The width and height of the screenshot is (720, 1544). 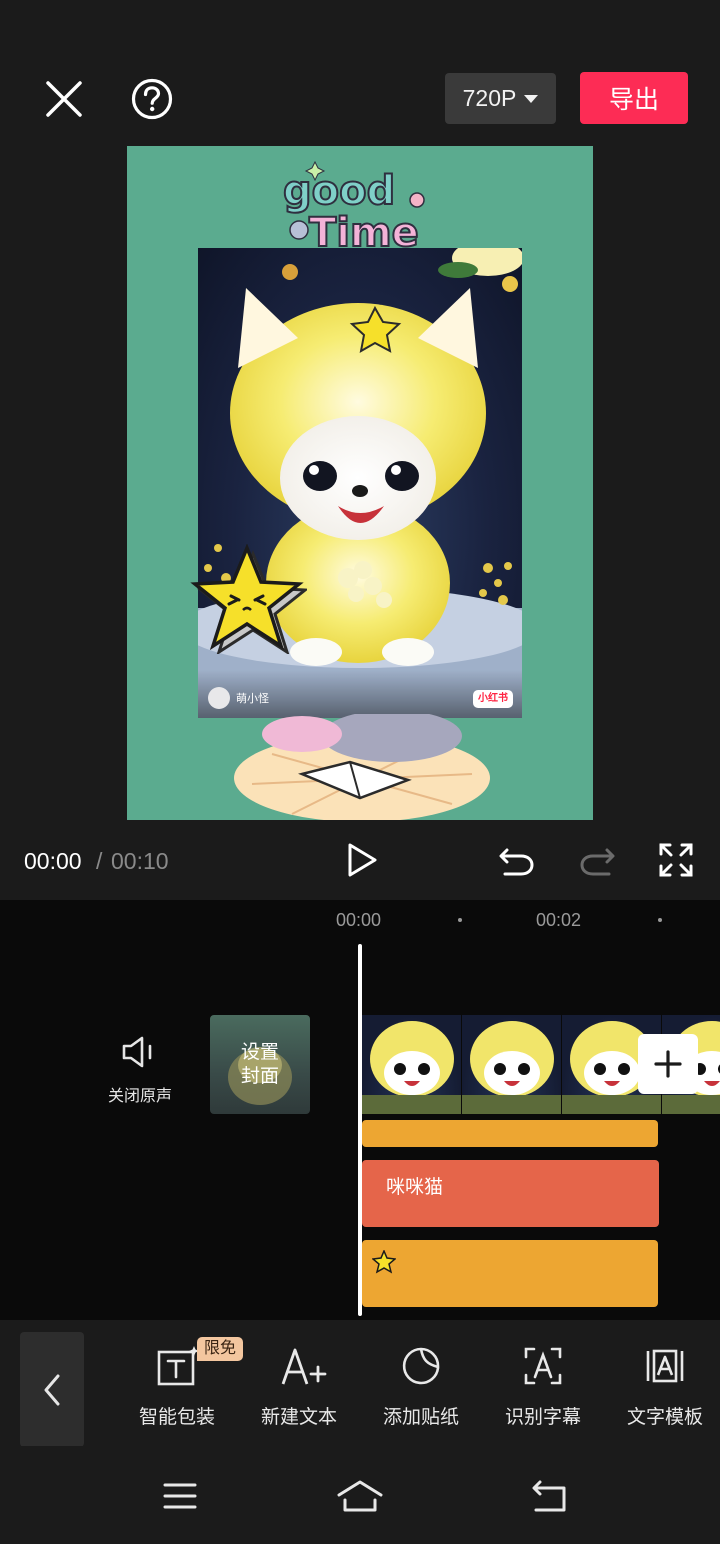 What do you see at coordinates (543, 1391) in the screenshot?
I see `tool-recognize-subtitle: 识别字幕` at bounding box center [543, 1391].